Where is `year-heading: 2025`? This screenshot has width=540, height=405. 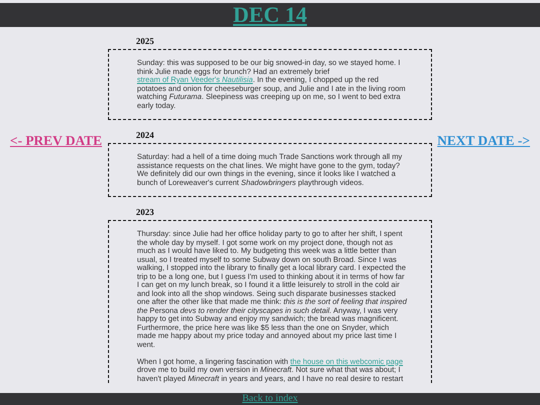
year-heading: 2025 is located at coordinates (145, 41).